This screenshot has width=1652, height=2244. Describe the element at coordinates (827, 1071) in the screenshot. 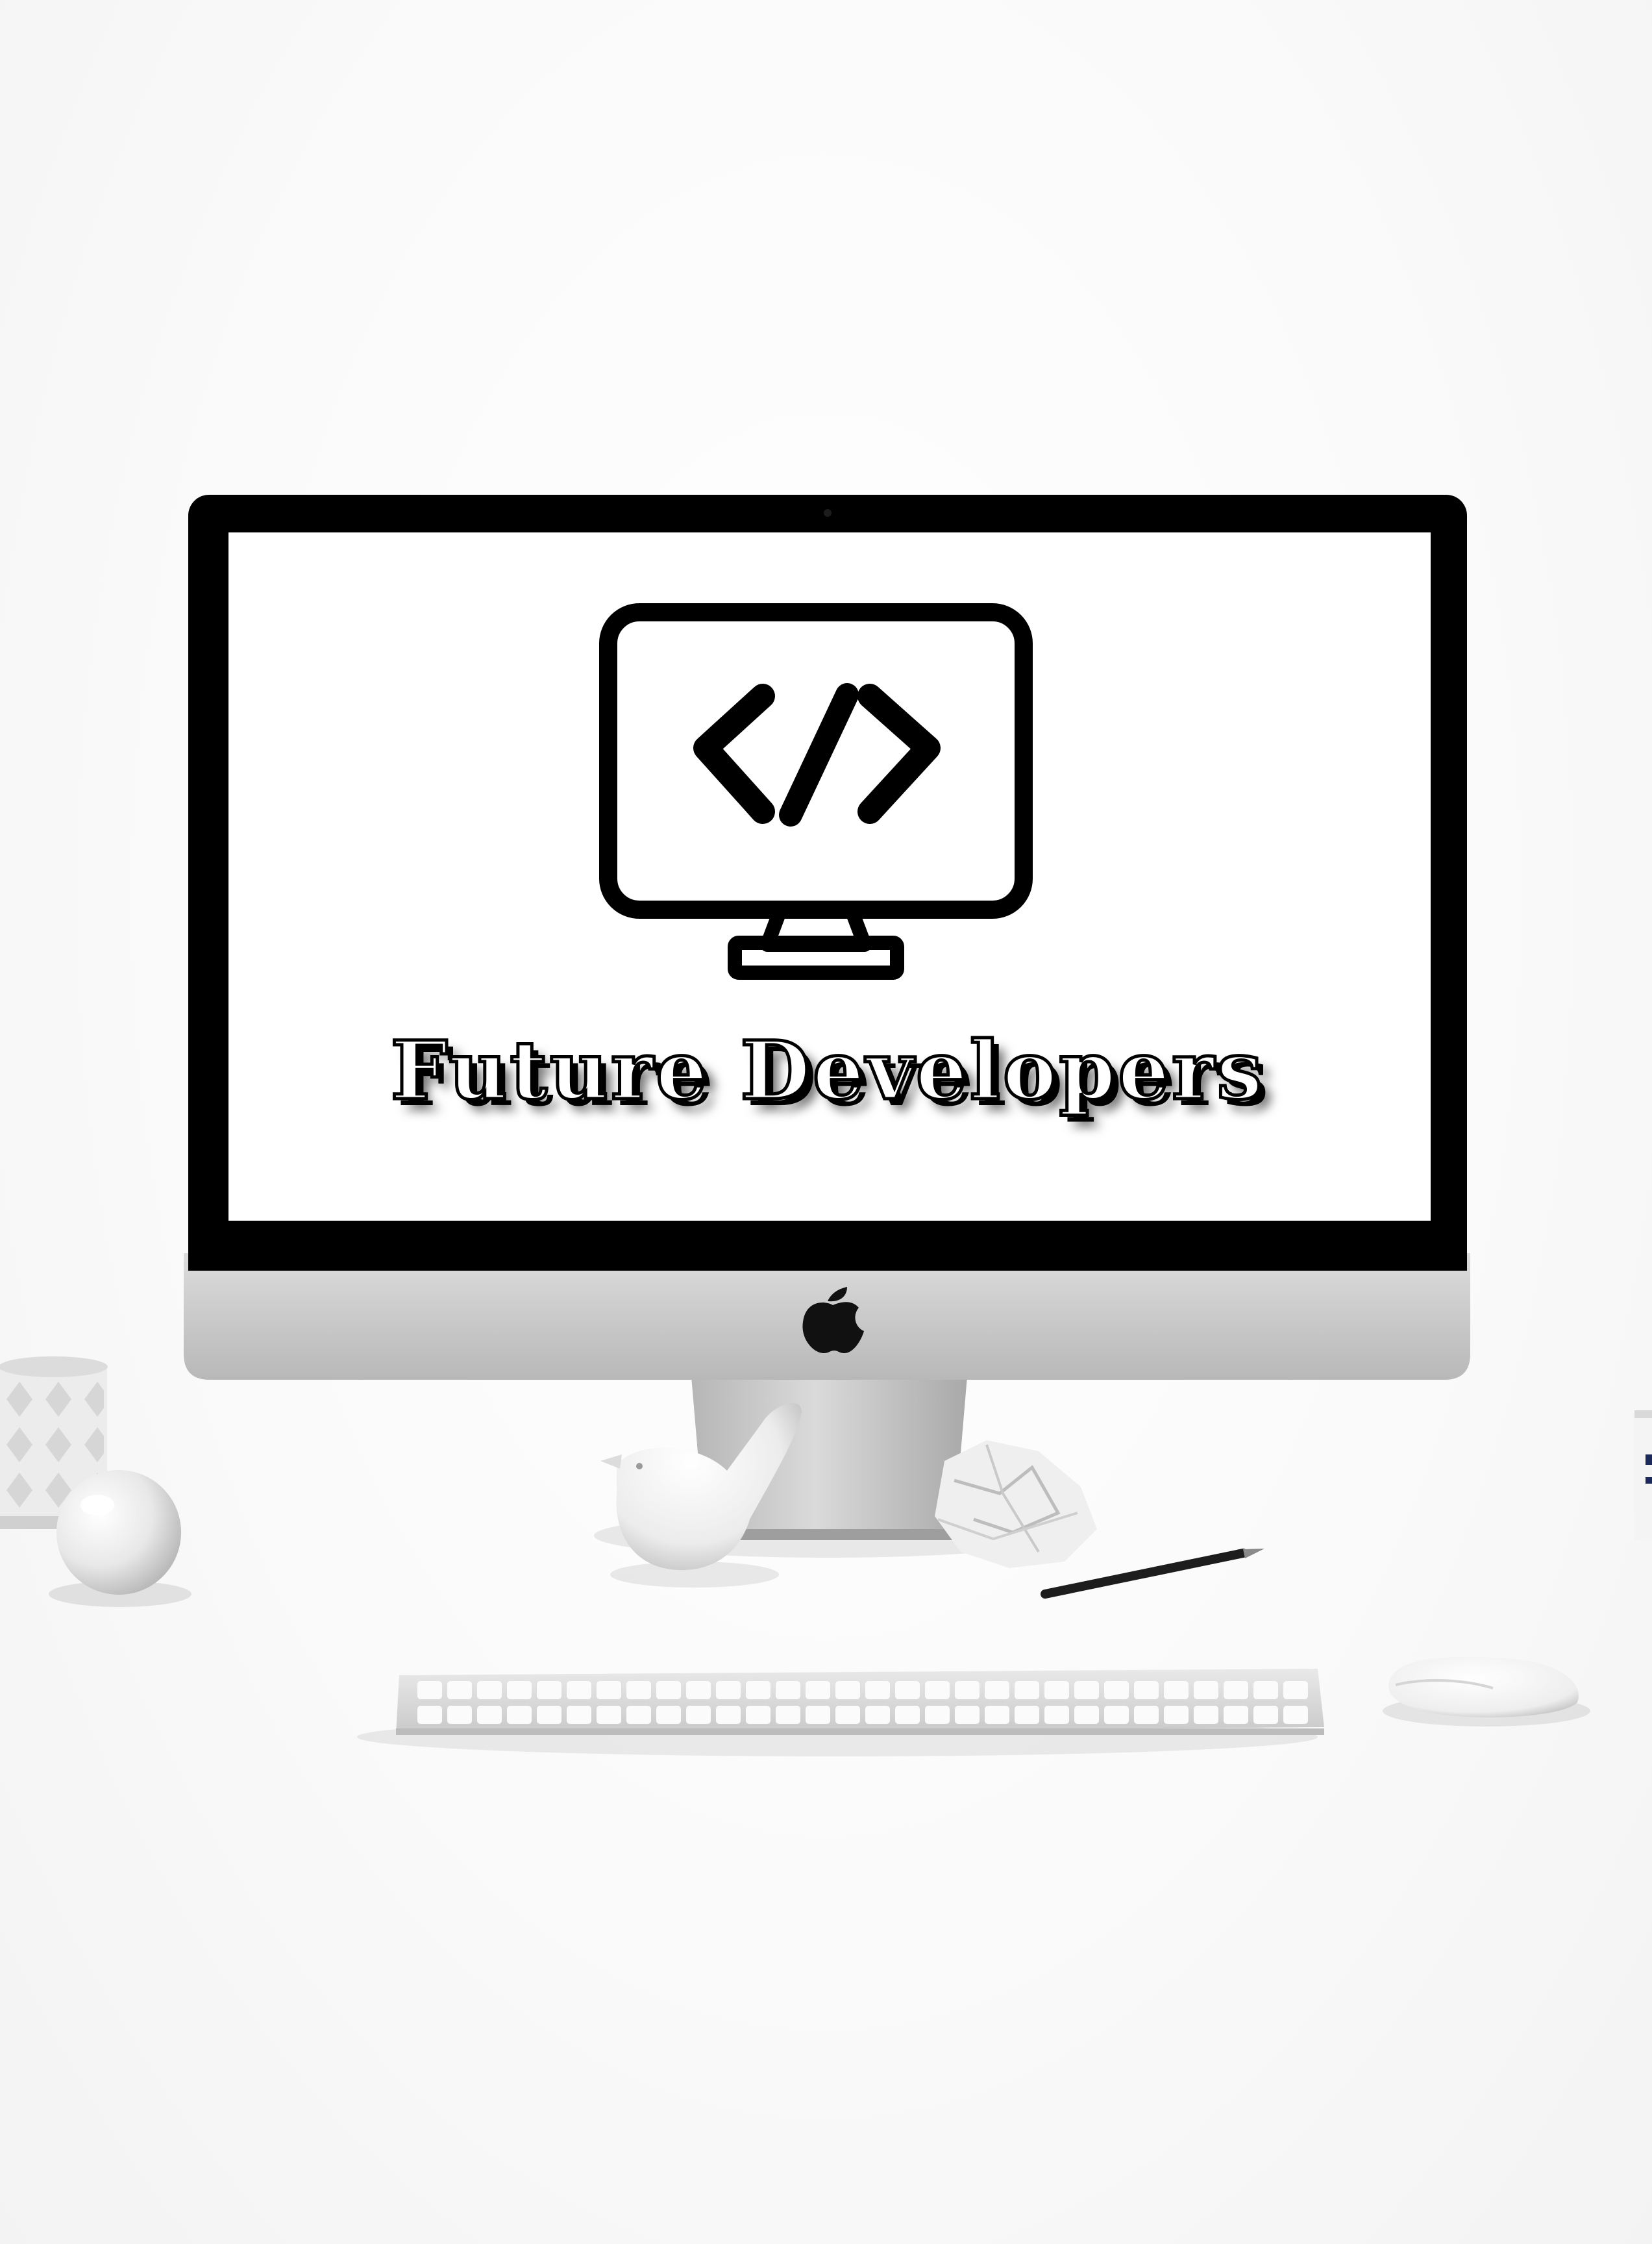

I see `screen-tagline: Future Developers` at that location.